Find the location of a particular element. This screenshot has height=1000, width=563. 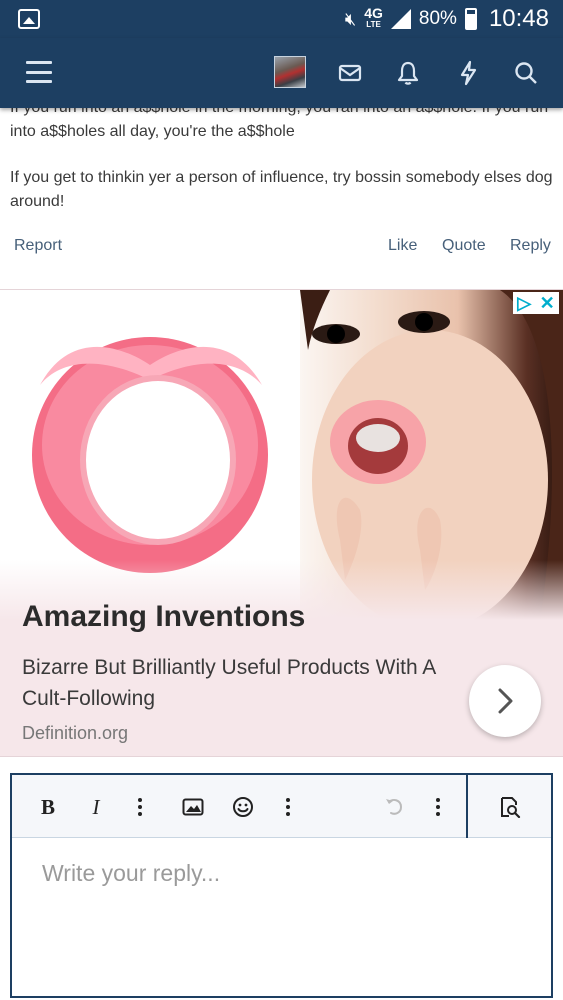

quote-link: Quote is located at coordinates (464, 246).